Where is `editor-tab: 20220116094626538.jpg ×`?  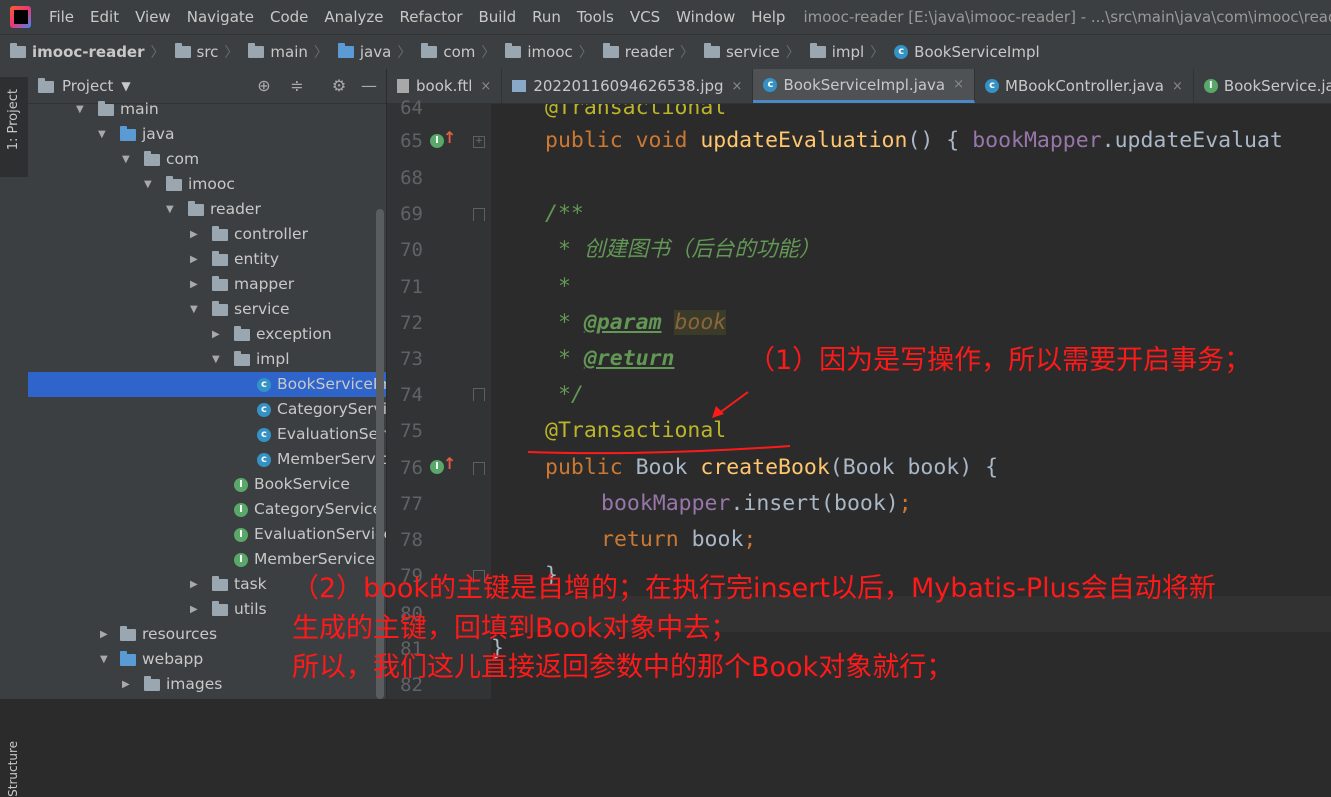 editor-tab: 20220116094626538.jpg × is located at coordinates (628, 86).